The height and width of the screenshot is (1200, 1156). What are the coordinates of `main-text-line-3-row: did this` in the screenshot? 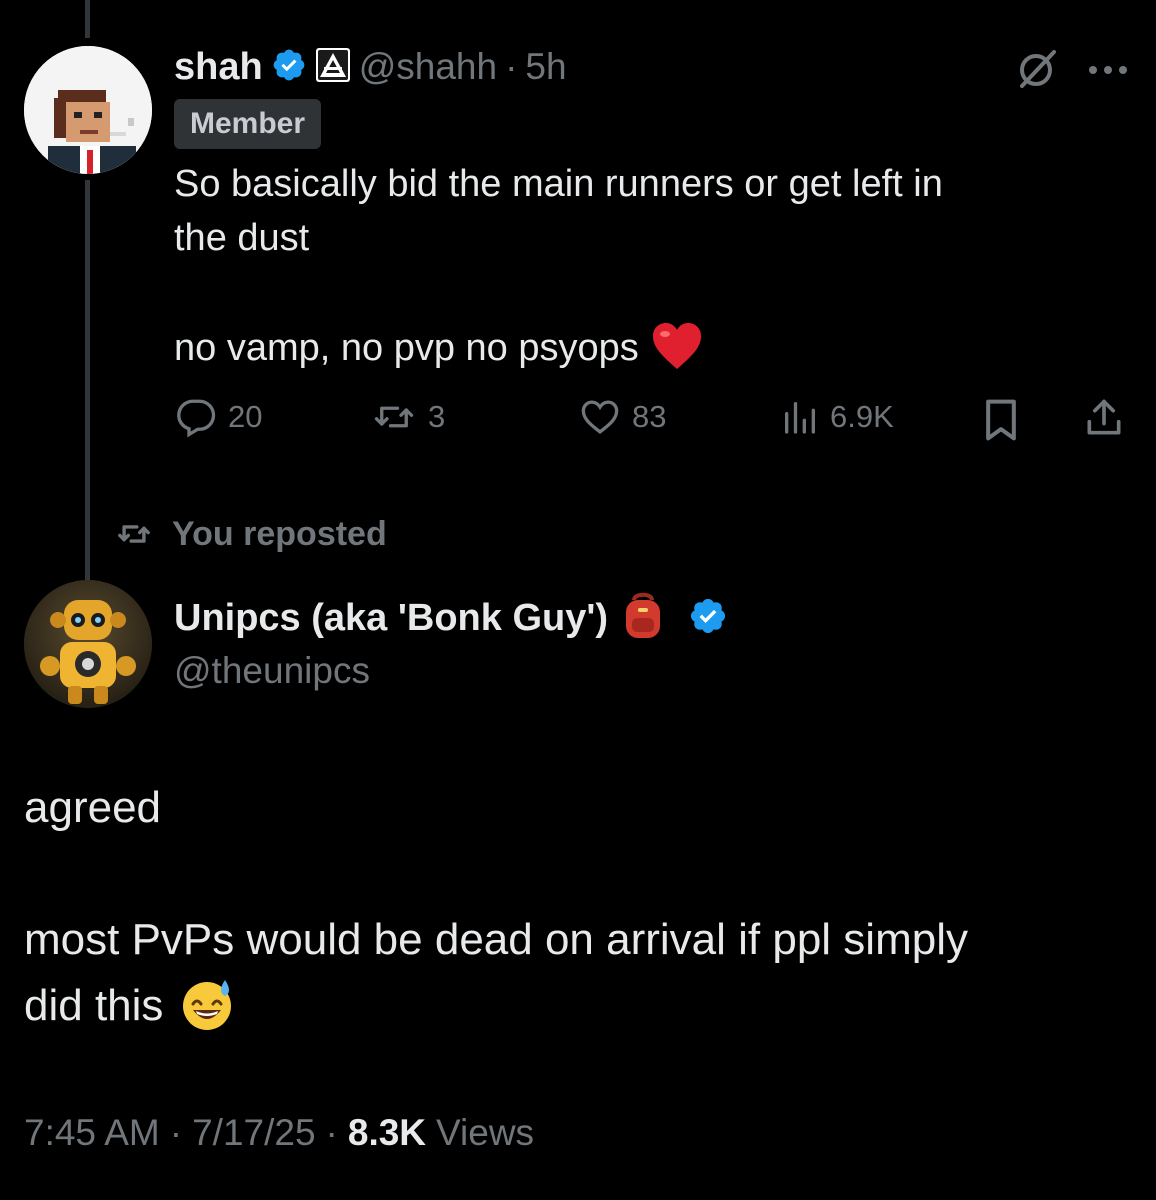 It's located at (129, 1006).